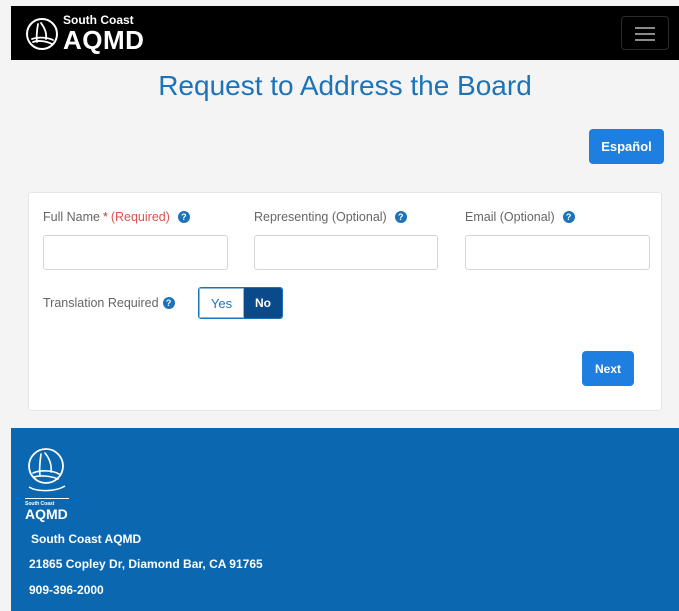  I want to click on required-star: *, so click(105, 217).